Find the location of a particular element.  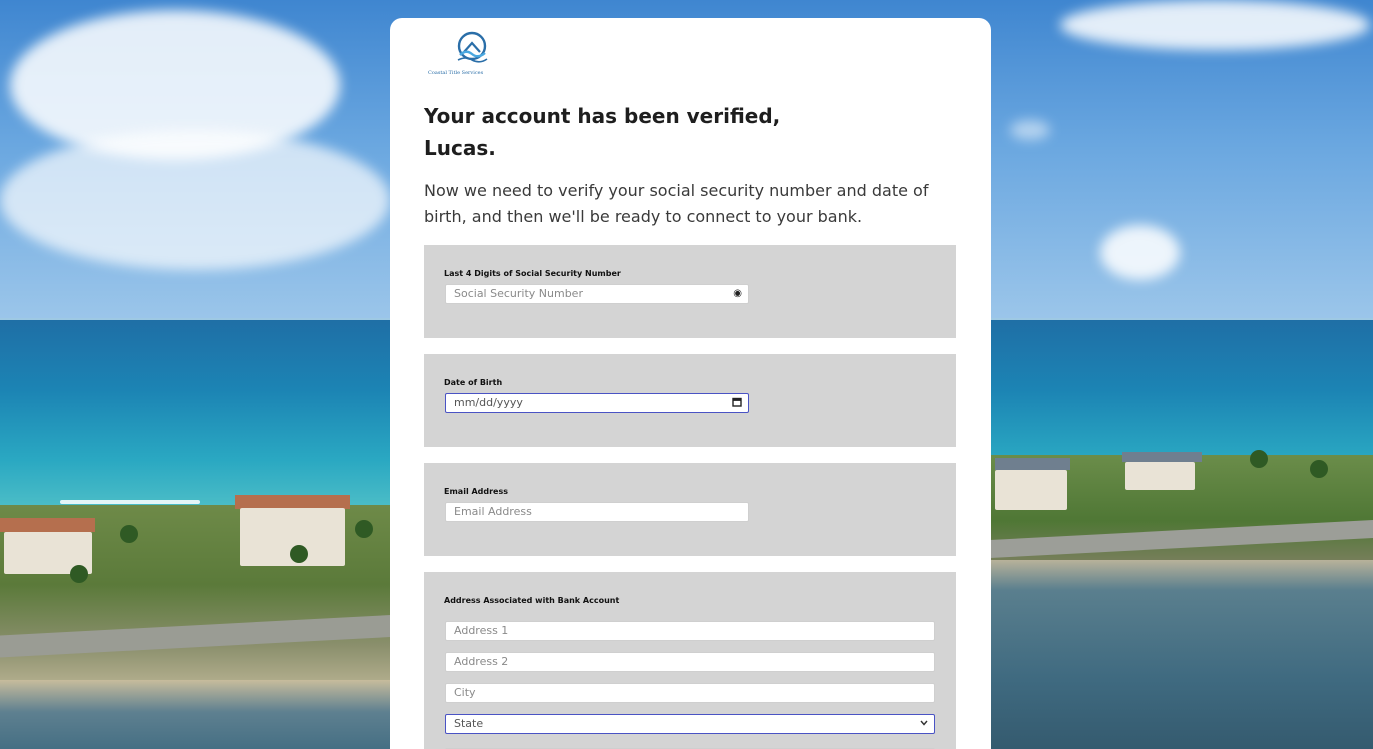

address-label: Address Associated with Bank Account is located at coordinates (532, 600).